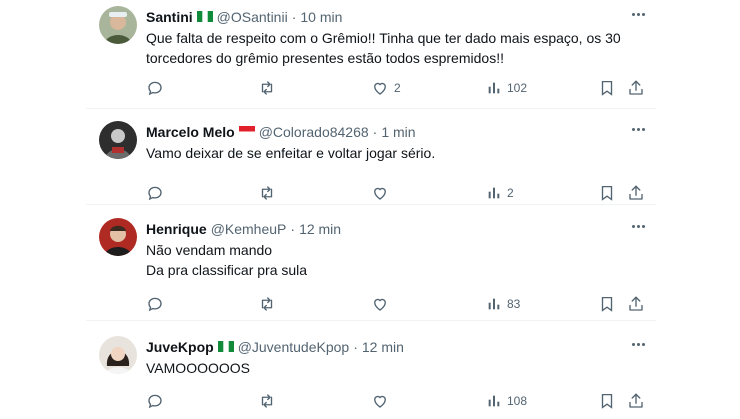  I want to click on views-button: 2, so click(500, 193).